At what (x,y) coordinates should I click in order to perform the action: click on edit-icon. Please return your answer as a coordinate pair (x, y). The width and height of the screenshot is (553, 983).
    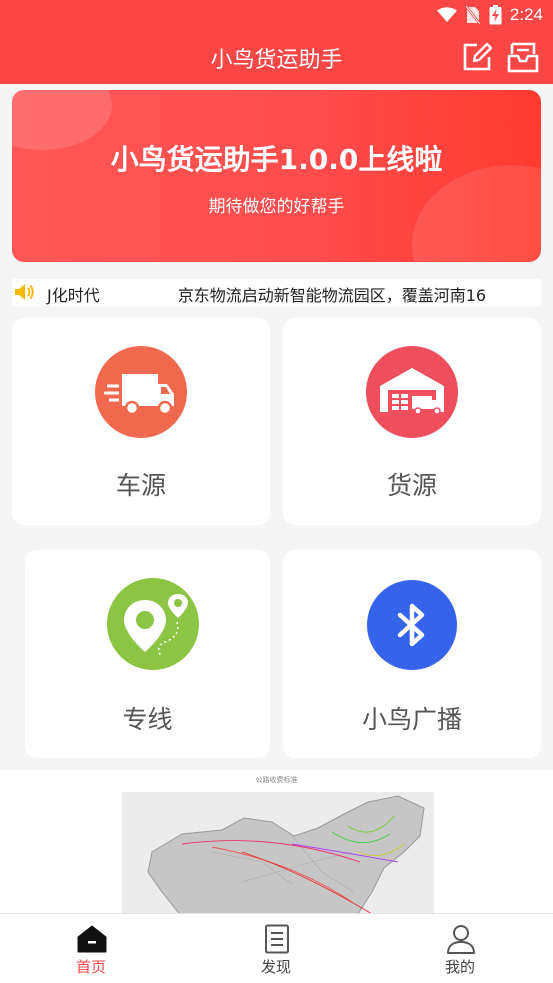
    Looking at the image, I should click on (478, 56).